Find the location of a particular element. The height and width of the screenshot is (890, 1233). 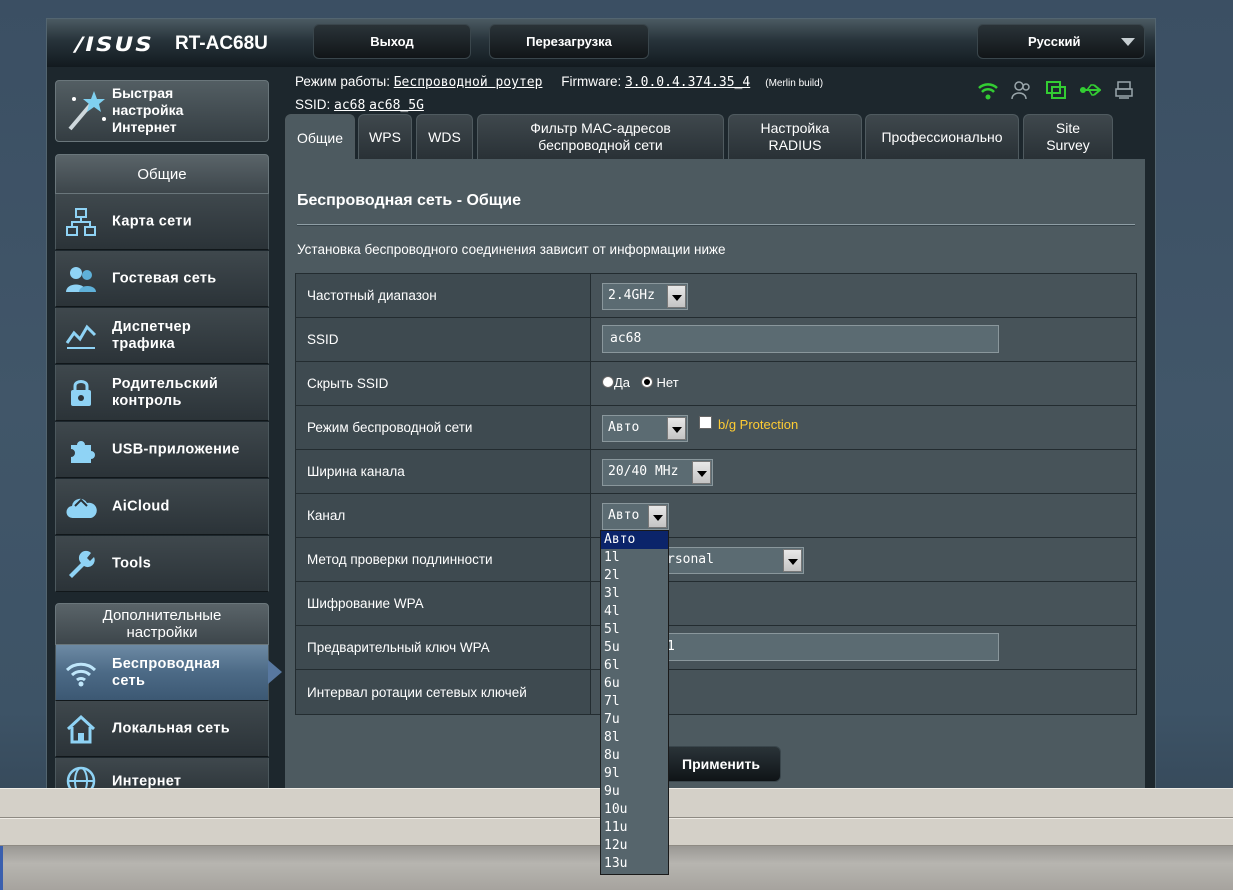

channel-option: 5u is located at coordinates (634, 648).